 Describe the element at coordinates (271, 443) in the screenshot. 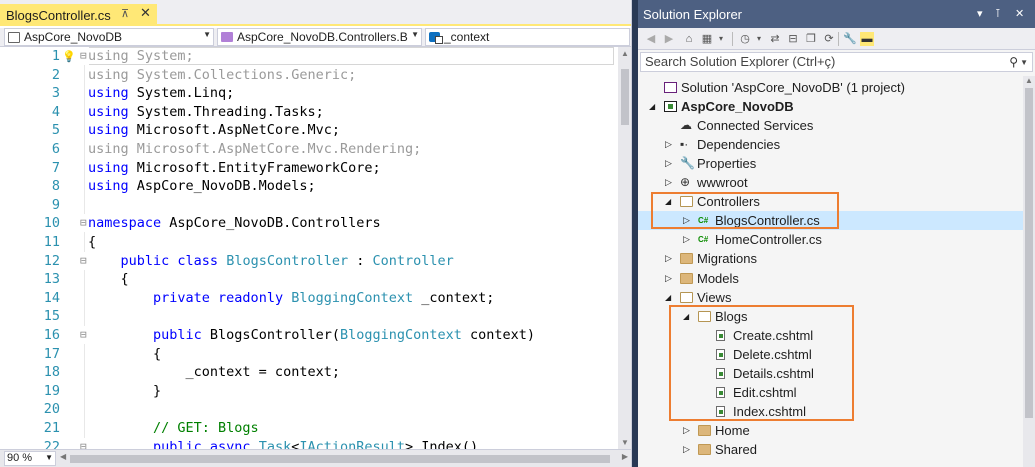

I see `code-token: Task` at that location.